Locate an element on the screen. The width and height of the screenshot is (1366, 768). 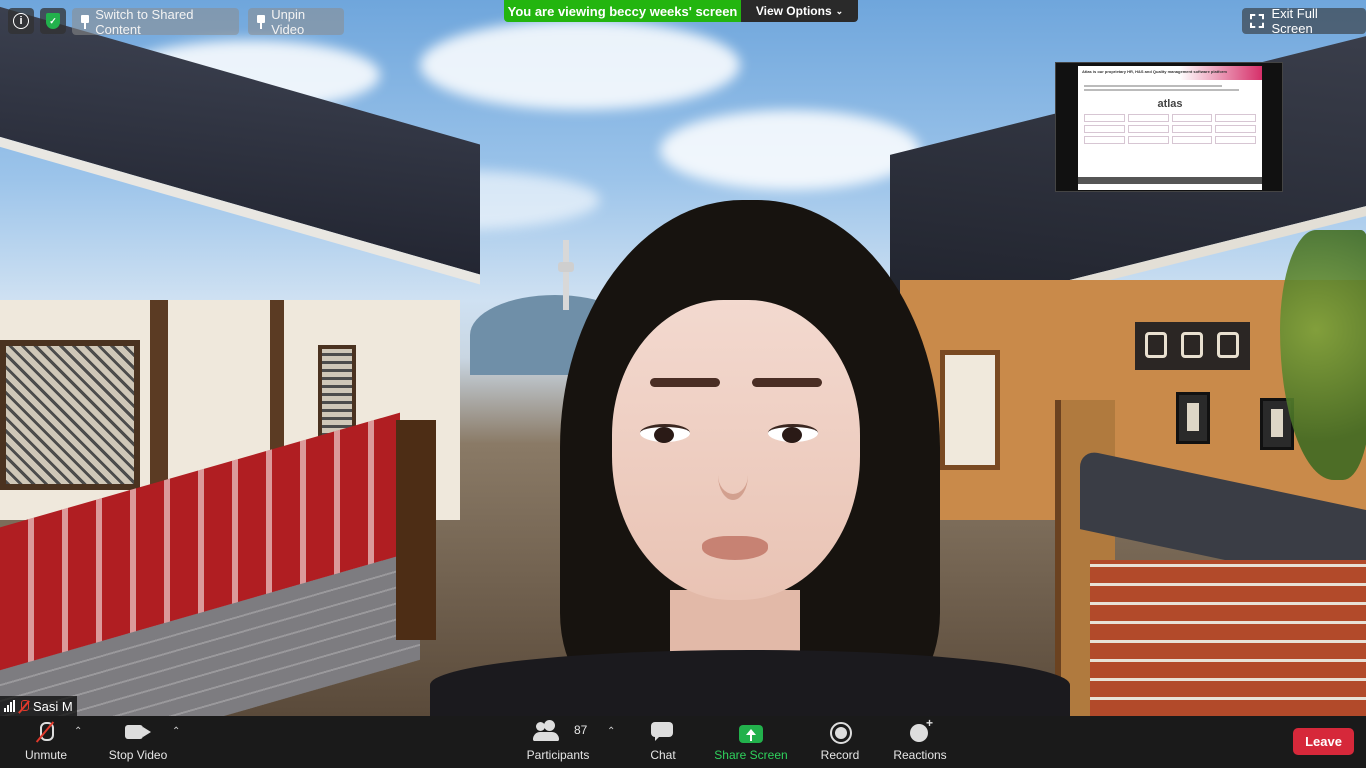
record-label: Record is located at coordinates (840, 755).